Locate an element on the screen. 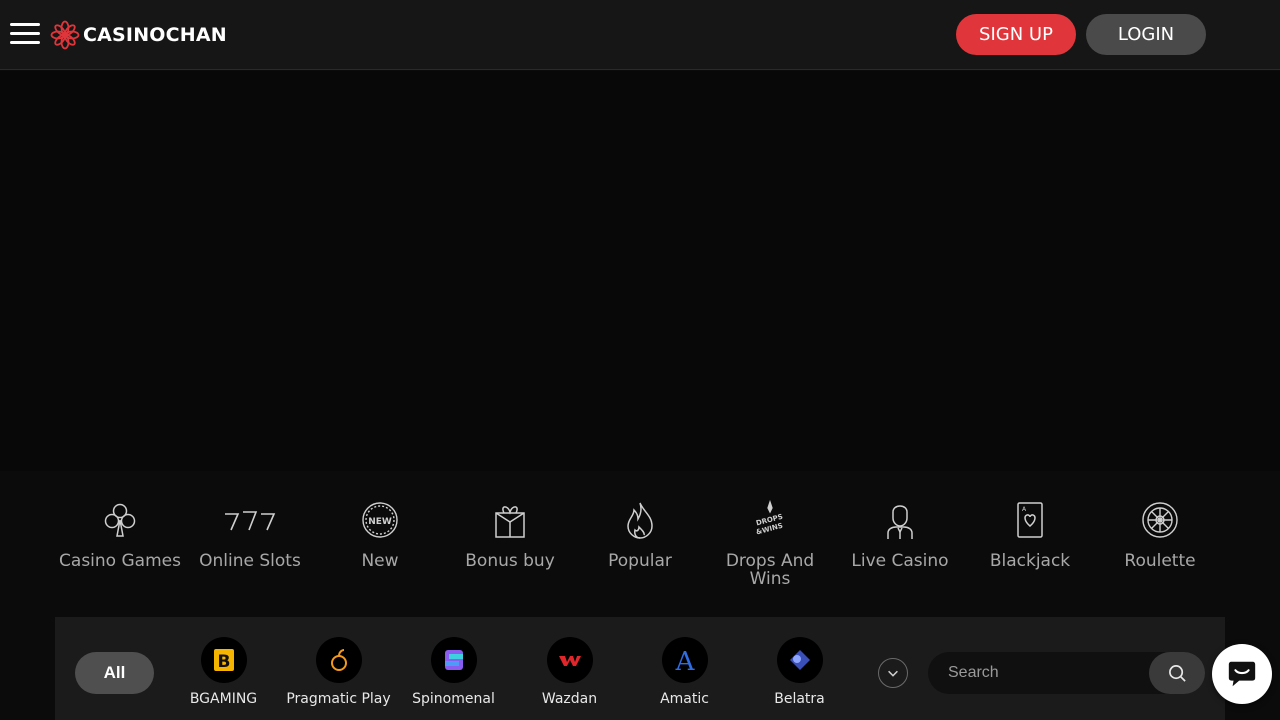 Image resolution: width=1280 pixels, height=720 pixels. svg-text: B is located at coordinates (223, 662).